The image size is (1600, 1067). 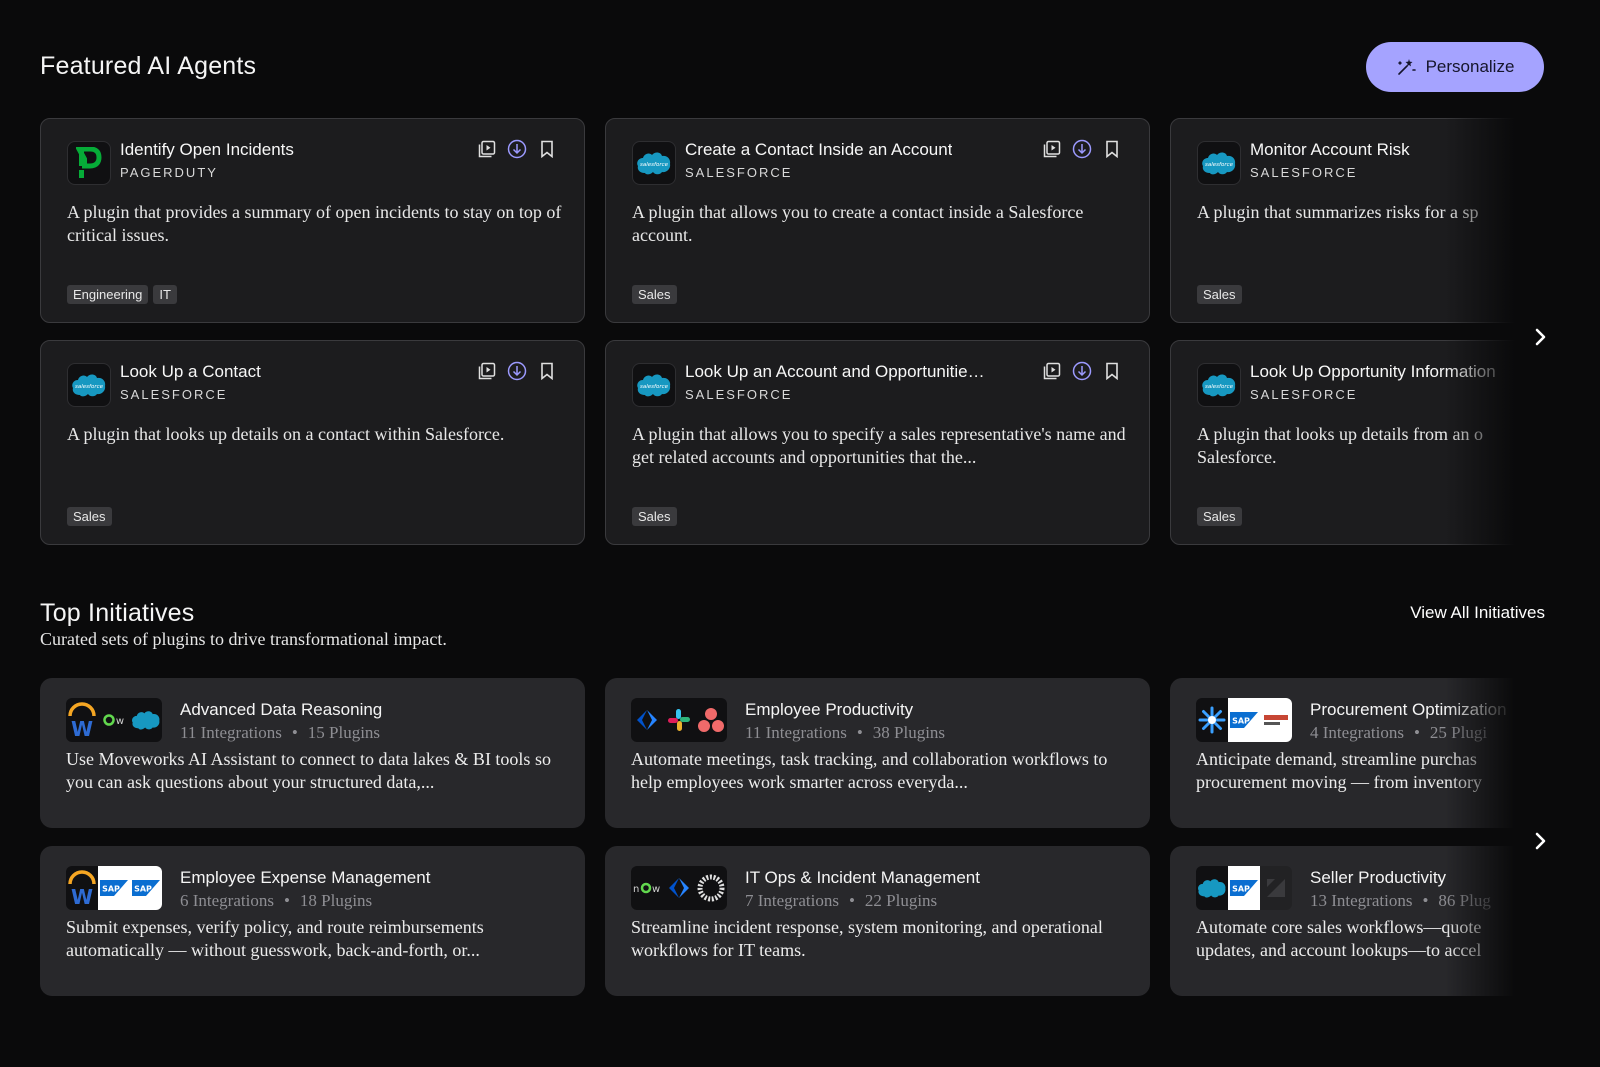 I want to click on opsgenie-logo, so click(x=711, y=888).